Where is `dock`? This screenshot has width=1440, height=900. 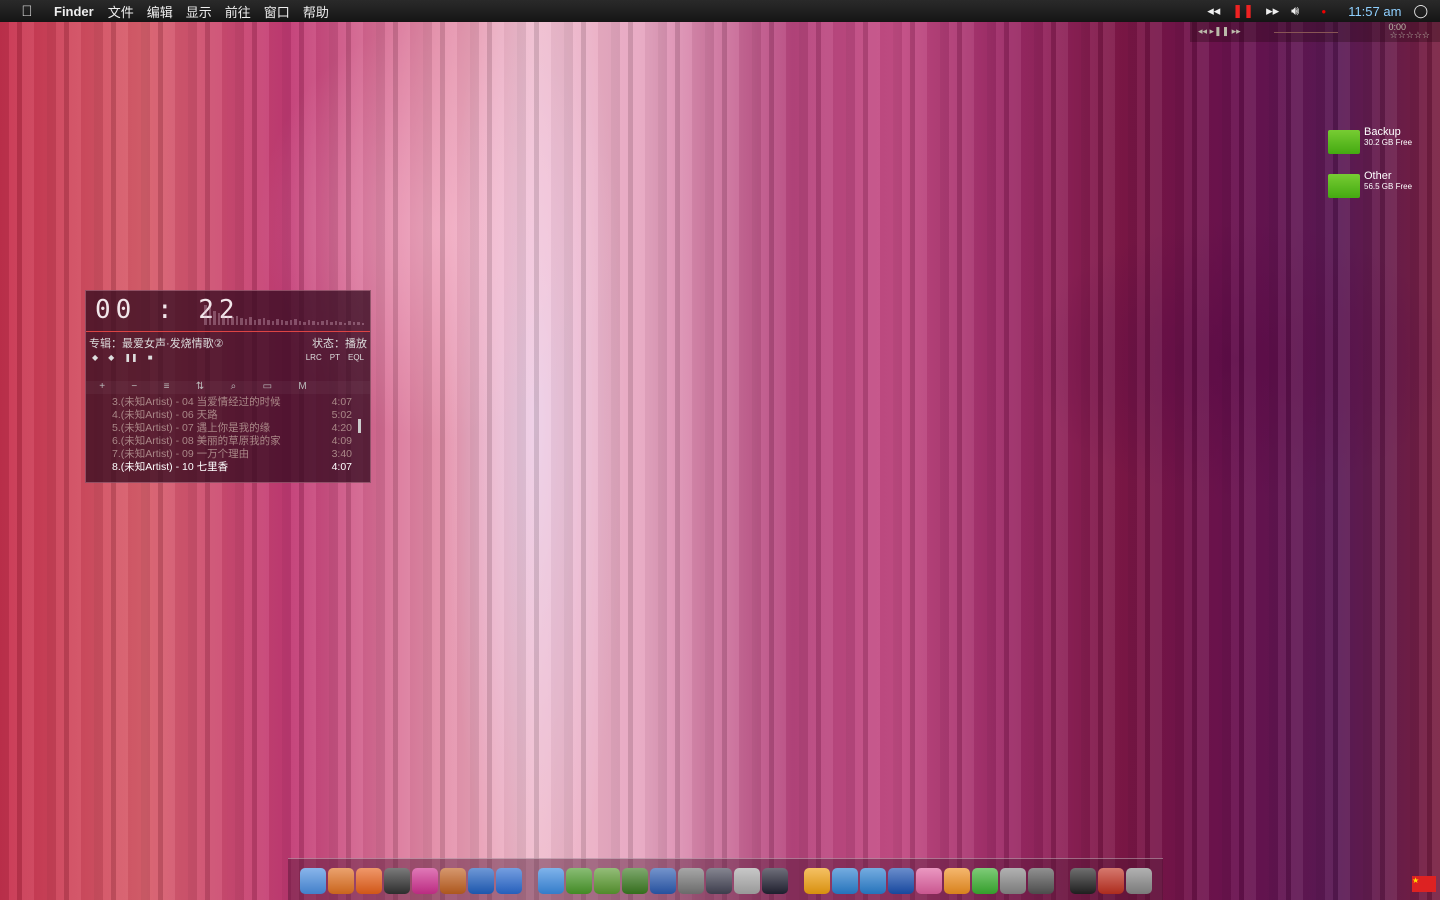 dock is located at coordinates (725, 879).